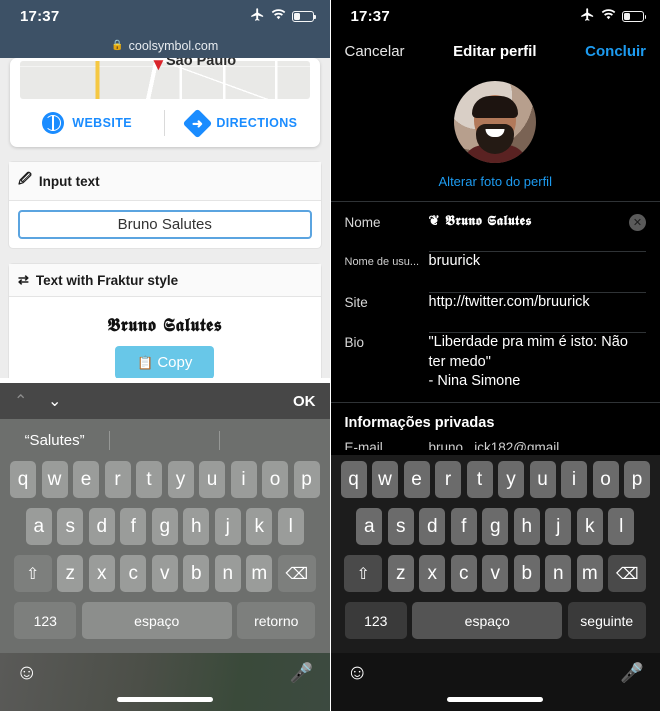 This screenshot has height=711, width=660. I want to click on field-row-nome: Nome ❦ 𝕭𝖗𝖚𝖓𝖔 𝕾𝖆𝖑𝖚𝖙𝖊𝖘 ✕, so click(495, 221).